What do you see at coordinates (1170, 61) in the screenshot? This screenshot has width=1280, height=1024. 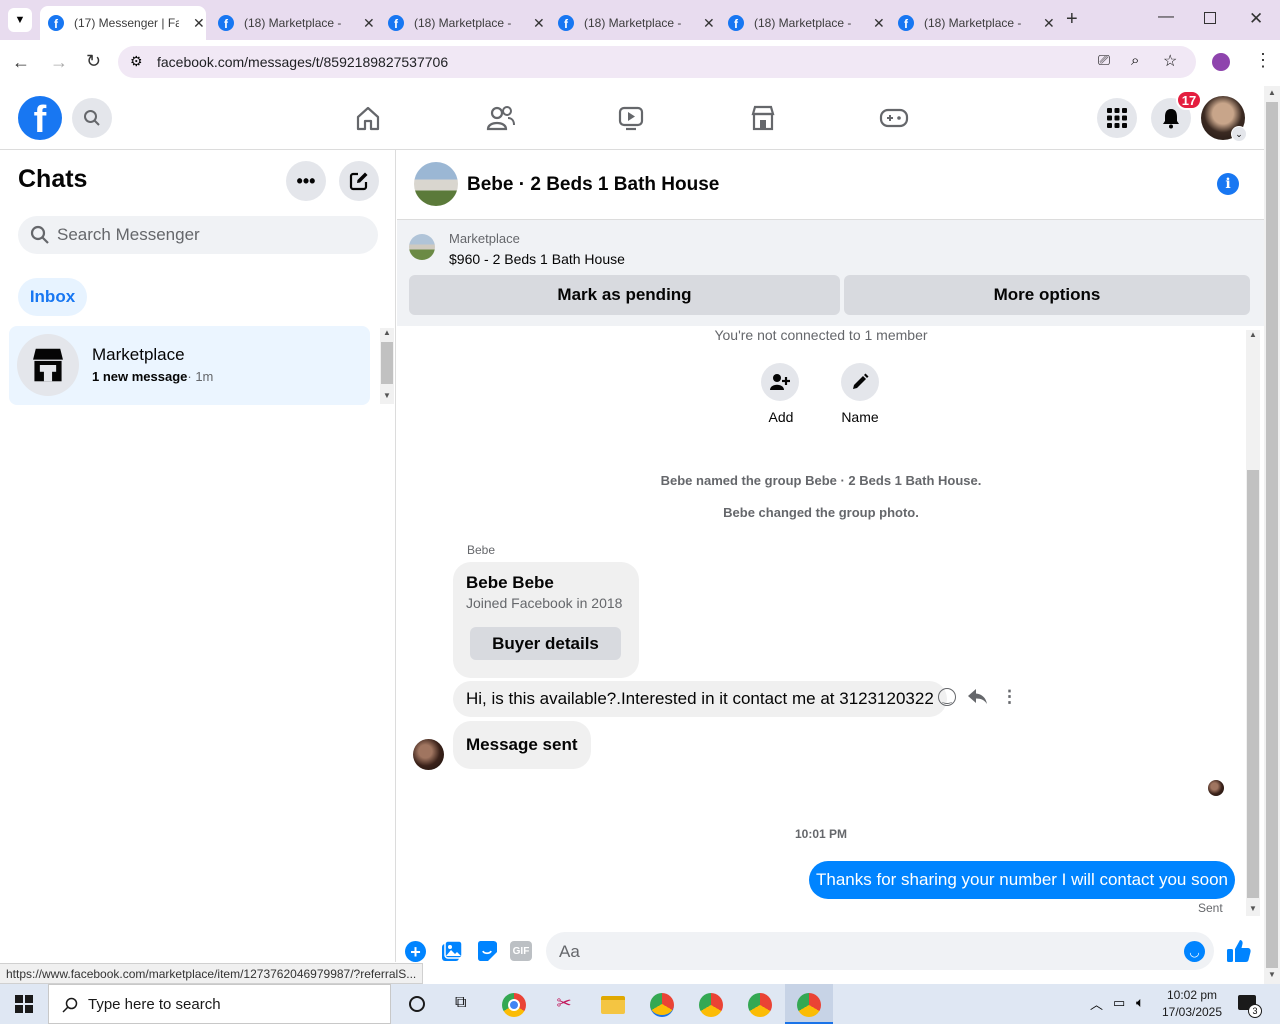 I see `bookmark-star-icon: ☆` at bounding box center [1170, 61].